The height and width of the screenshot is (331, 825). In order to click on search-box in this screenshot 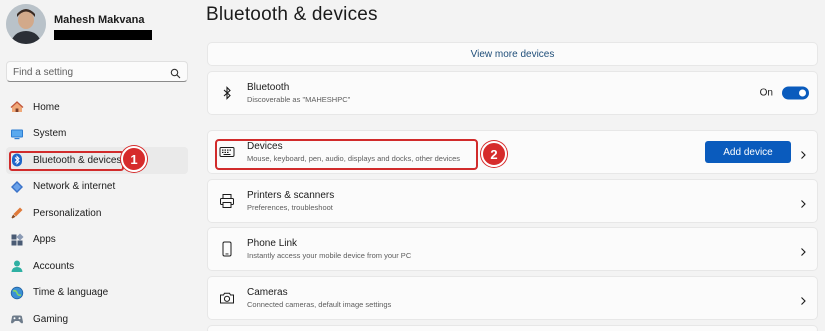, I will do `click(97, 71)`.